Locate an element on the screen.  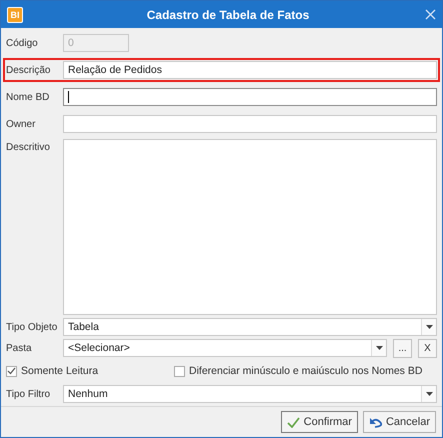
cancel-button: Cancelar is located at coordinates (399, 422).